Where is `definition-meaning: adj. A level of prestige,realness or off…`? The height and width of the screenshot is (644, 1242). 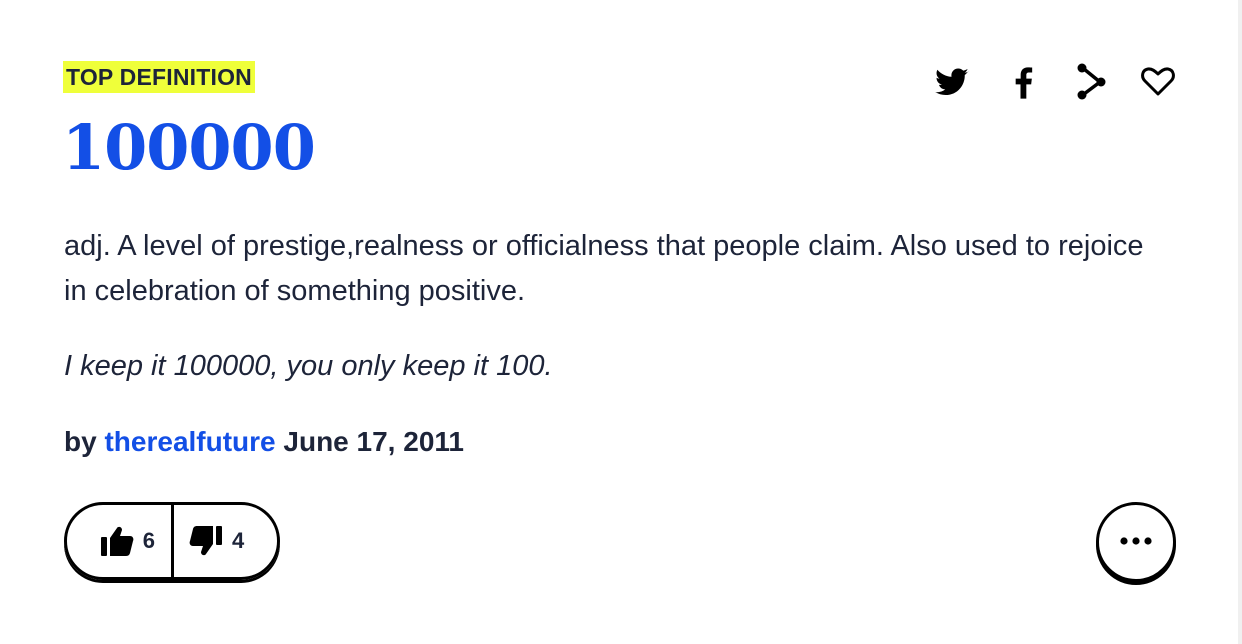 definition-meaning: adj. A level of prestige,realness or off… is located at coordinates (604, 268).